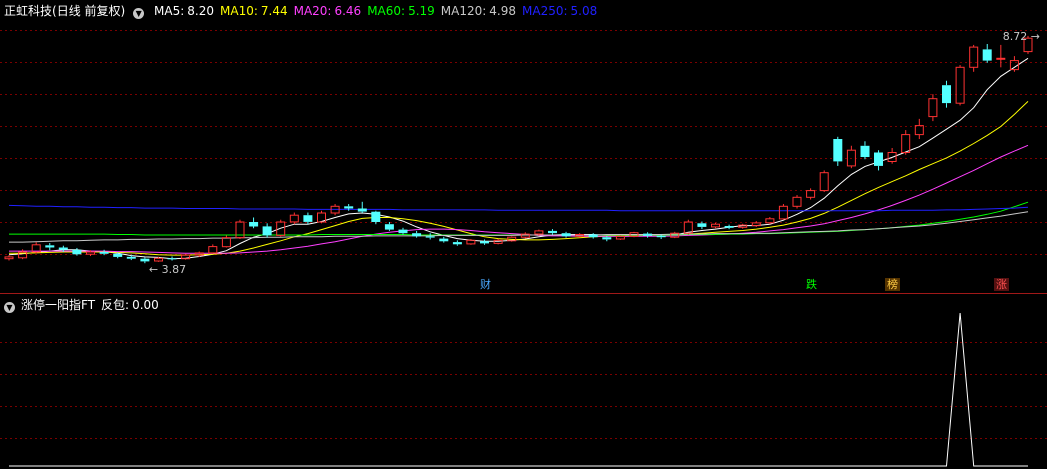  What do you see at coordinates (1021, 36) in the screenshot?
I see `high-price-annotation: 8.72 →` at bounding box center [1021, 36].